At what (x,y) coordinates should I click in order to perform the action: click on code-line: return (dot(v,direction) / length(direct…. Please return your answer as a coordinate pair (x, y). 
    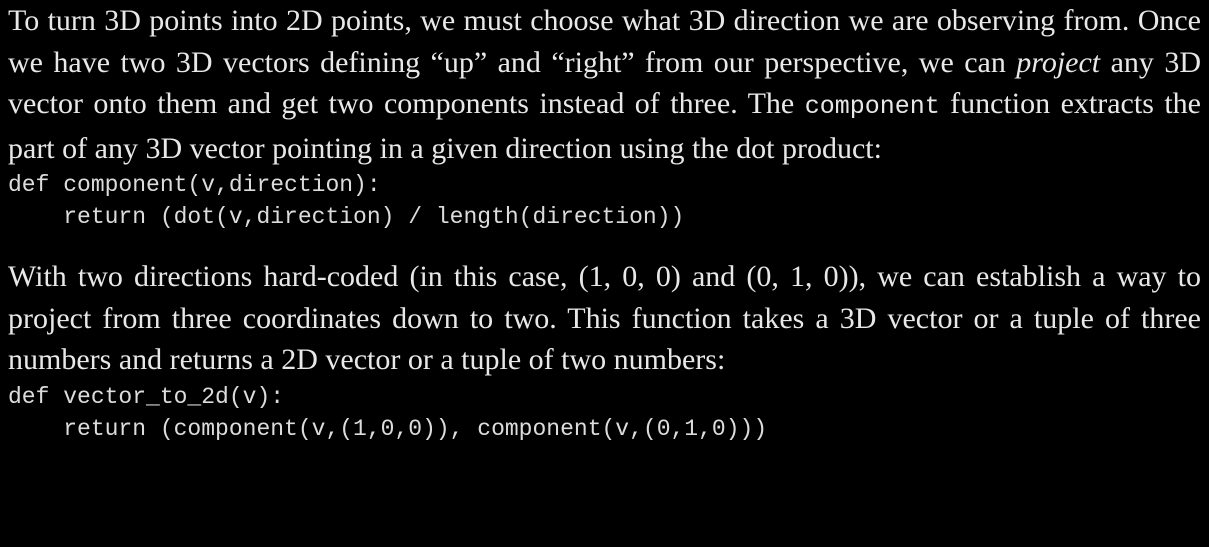
    Looking at the image, I should click on (346, 217).